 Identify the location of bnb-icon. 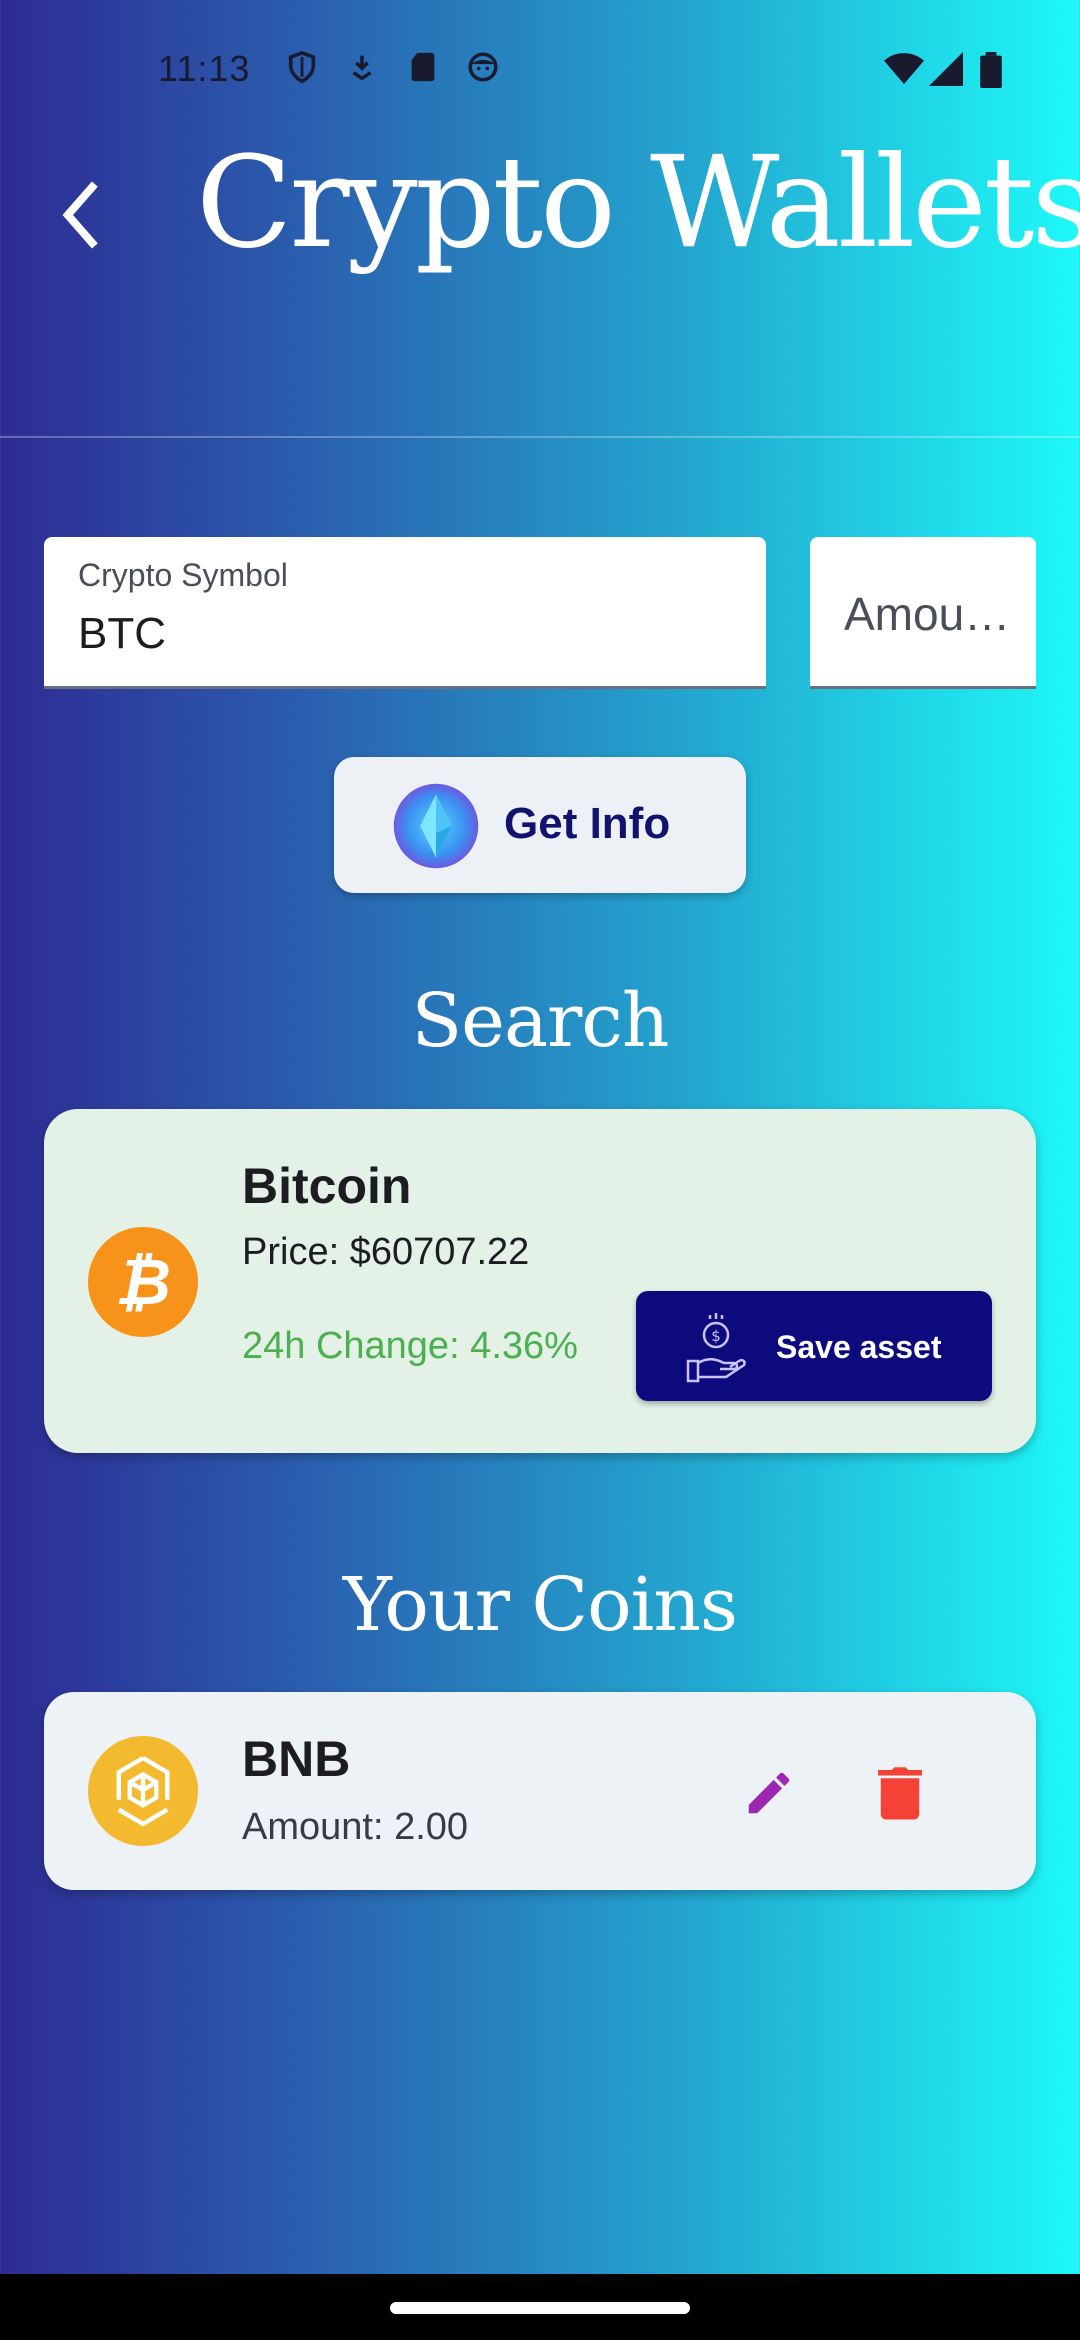
(143, 1791).